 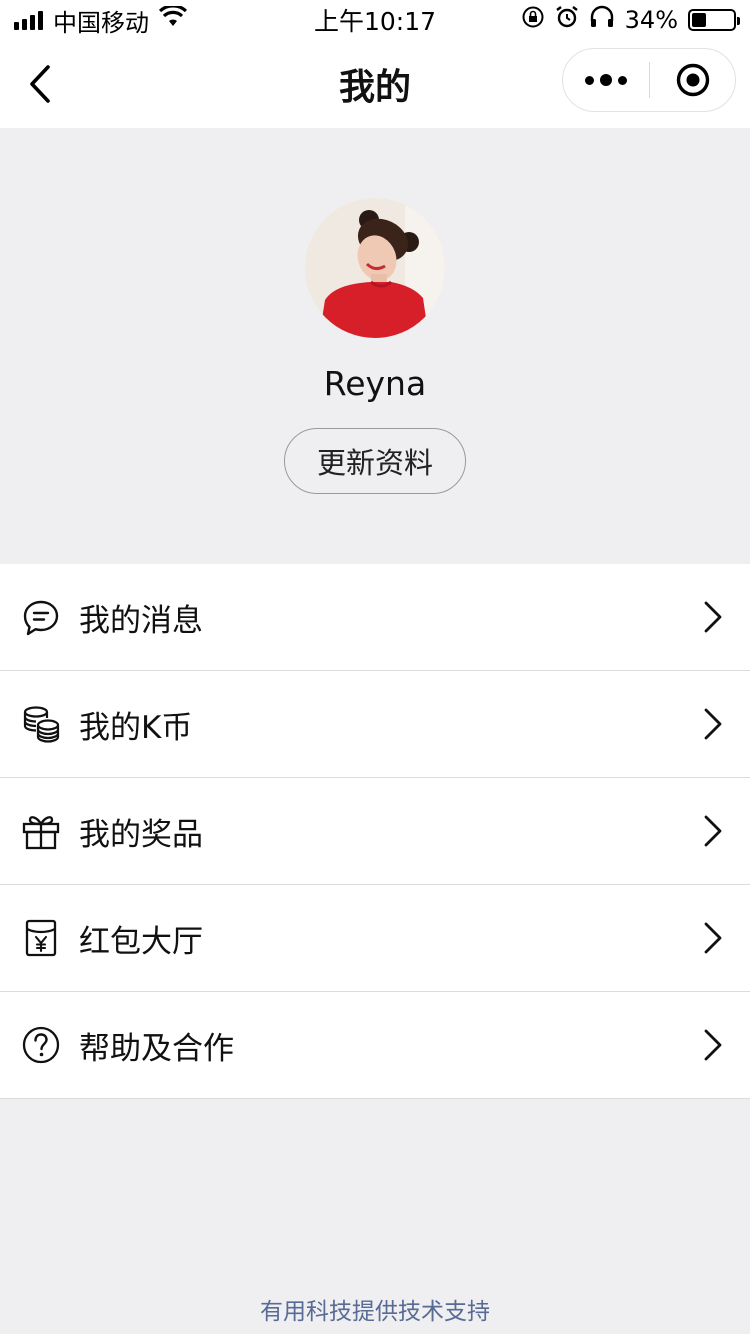 I want to click on update-profile-button: 更新资料, so click(x=375, y=461).